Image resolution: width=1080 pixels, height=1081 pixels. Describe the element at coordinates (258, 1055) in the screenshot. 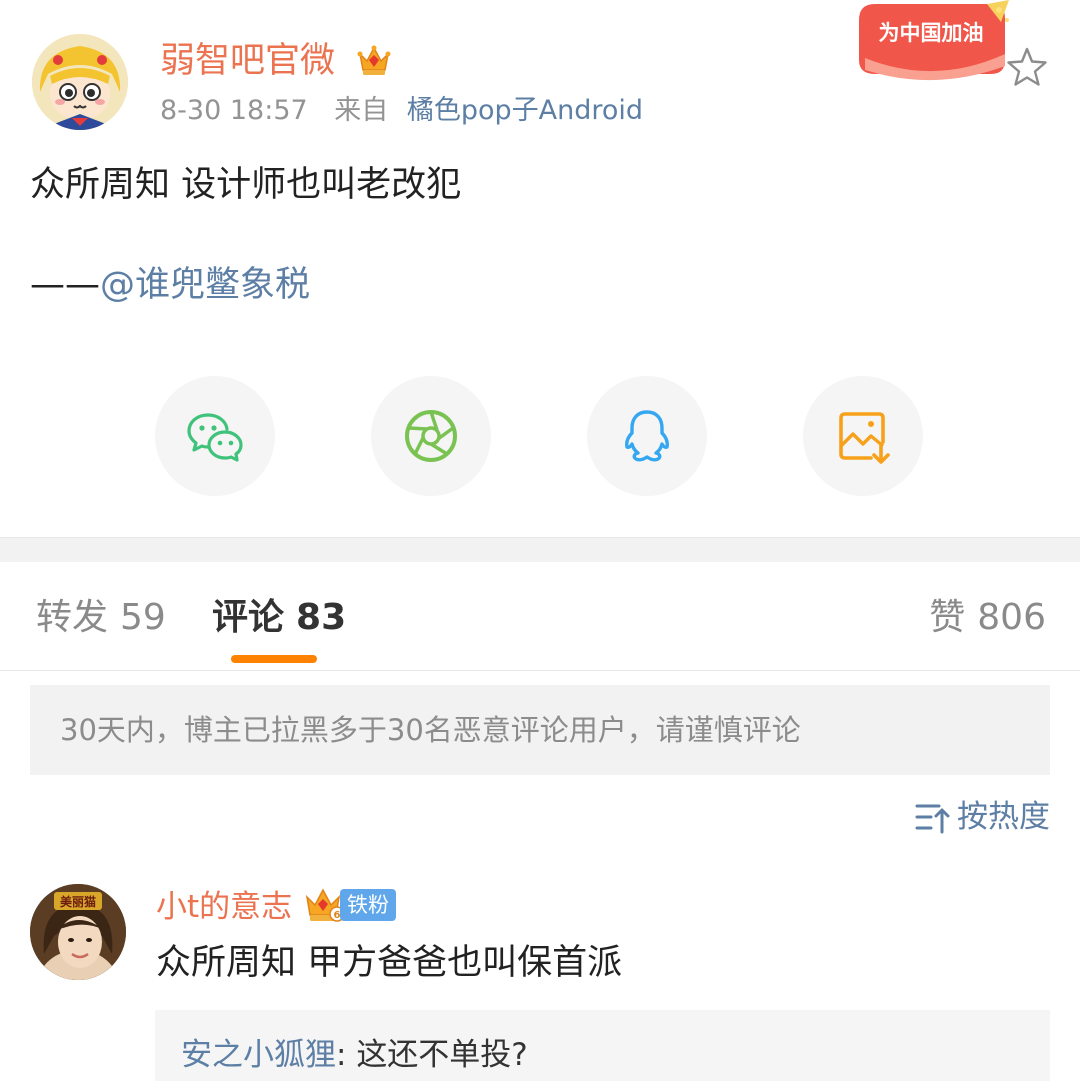

I see `reply-username: 安之小狐狸` at that location.